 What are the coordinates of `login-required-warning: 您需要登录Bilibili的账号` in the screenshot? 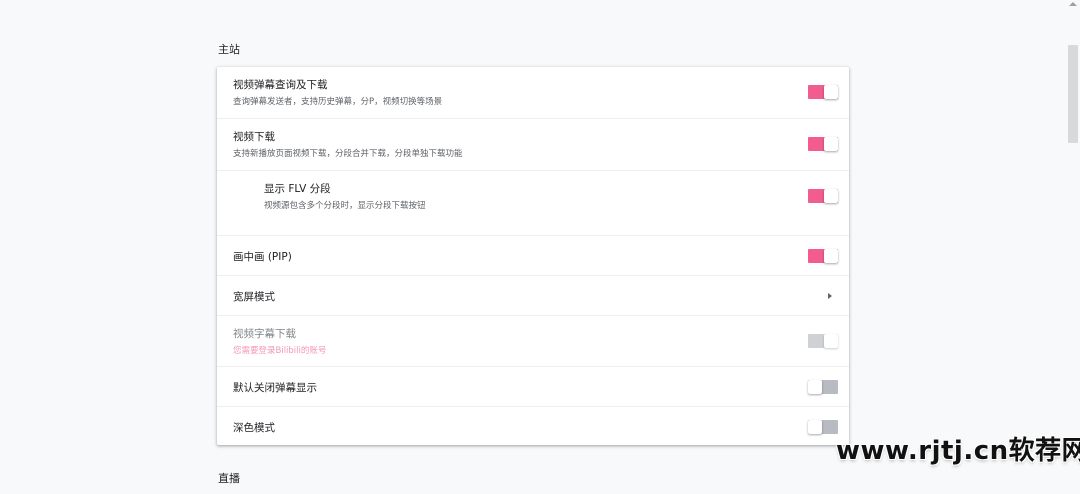 It's located at (280, 351).